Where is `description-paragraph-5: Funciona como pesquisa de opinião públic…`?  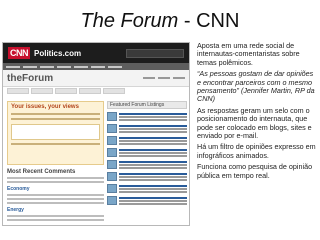 description-paragraph-5: Funciona como pesquisa de opinião públic… is located at coordinates (255, 171).